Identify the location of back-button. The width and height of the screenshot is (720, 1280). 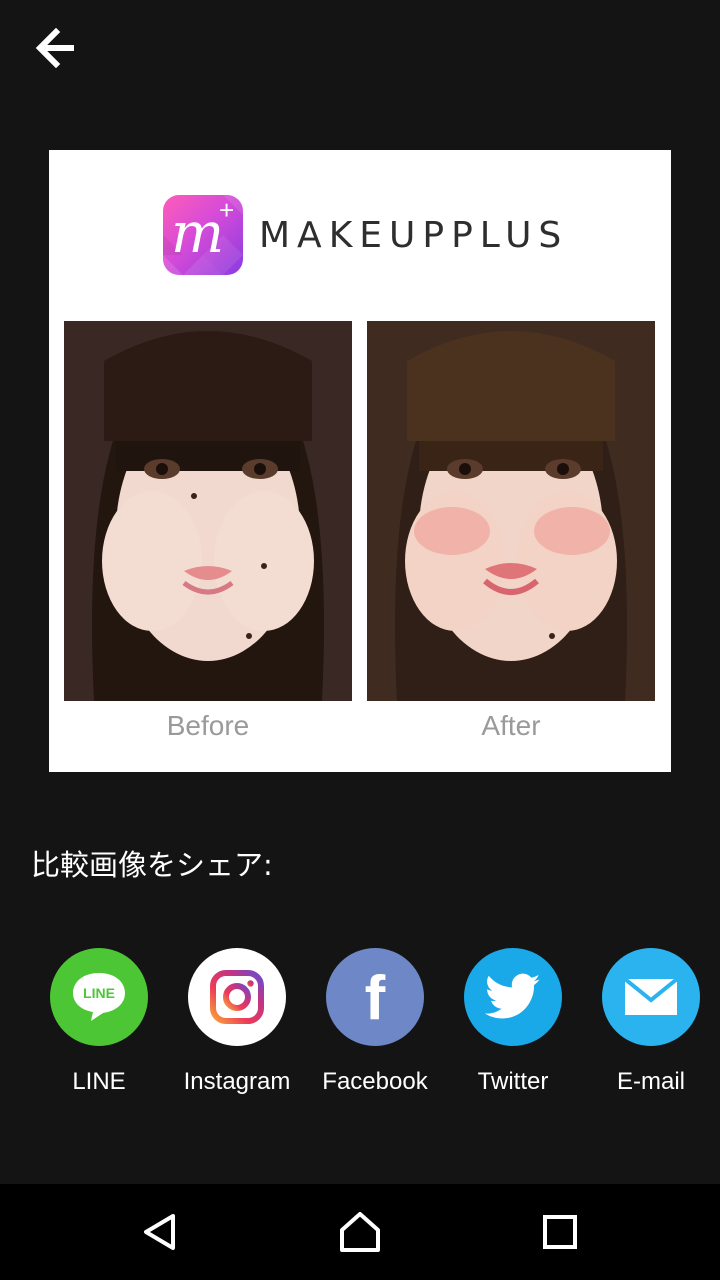
(56, 48).